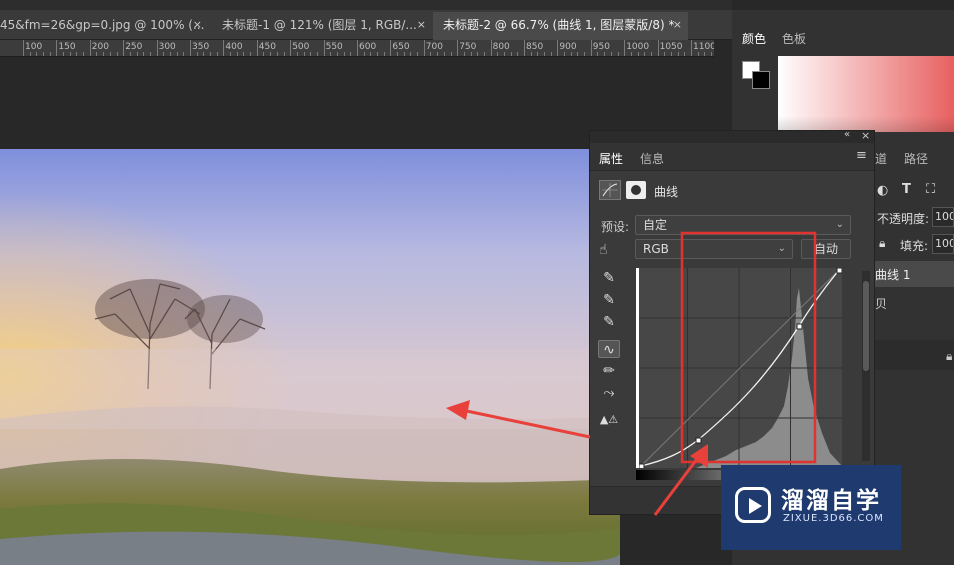 The width and height of the screenshot is (954, 565). I want to click on arrow-to-image, so click(518, 419).